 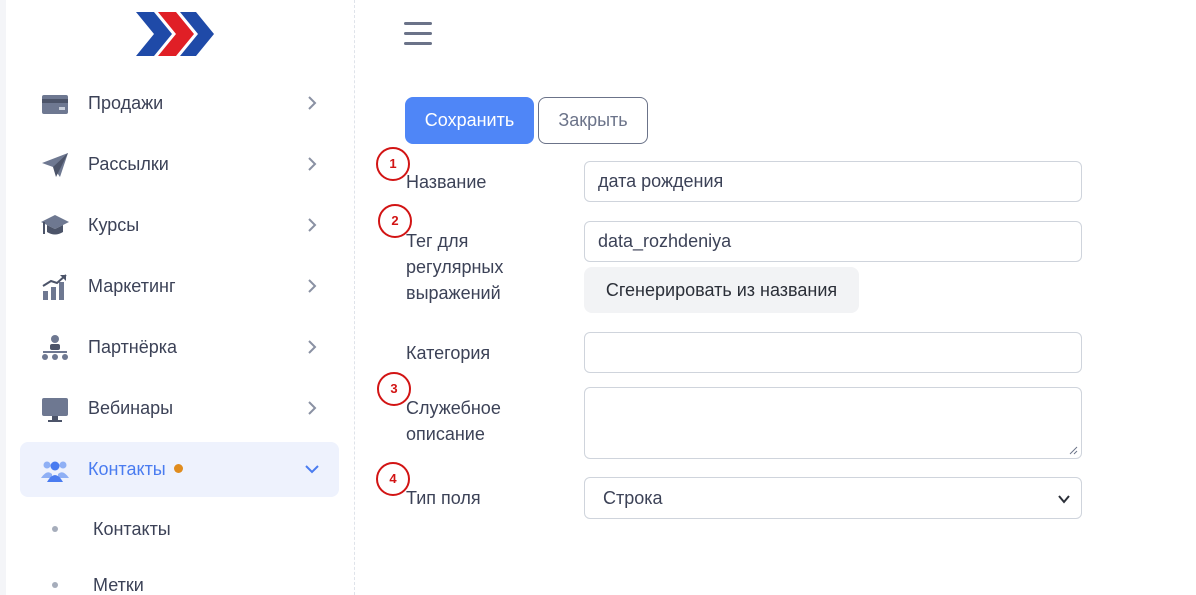 What do you see at coordinates (633, 498) in the screenshot?
I see `field-type-value: Строка` at bounding box center [633, 498].